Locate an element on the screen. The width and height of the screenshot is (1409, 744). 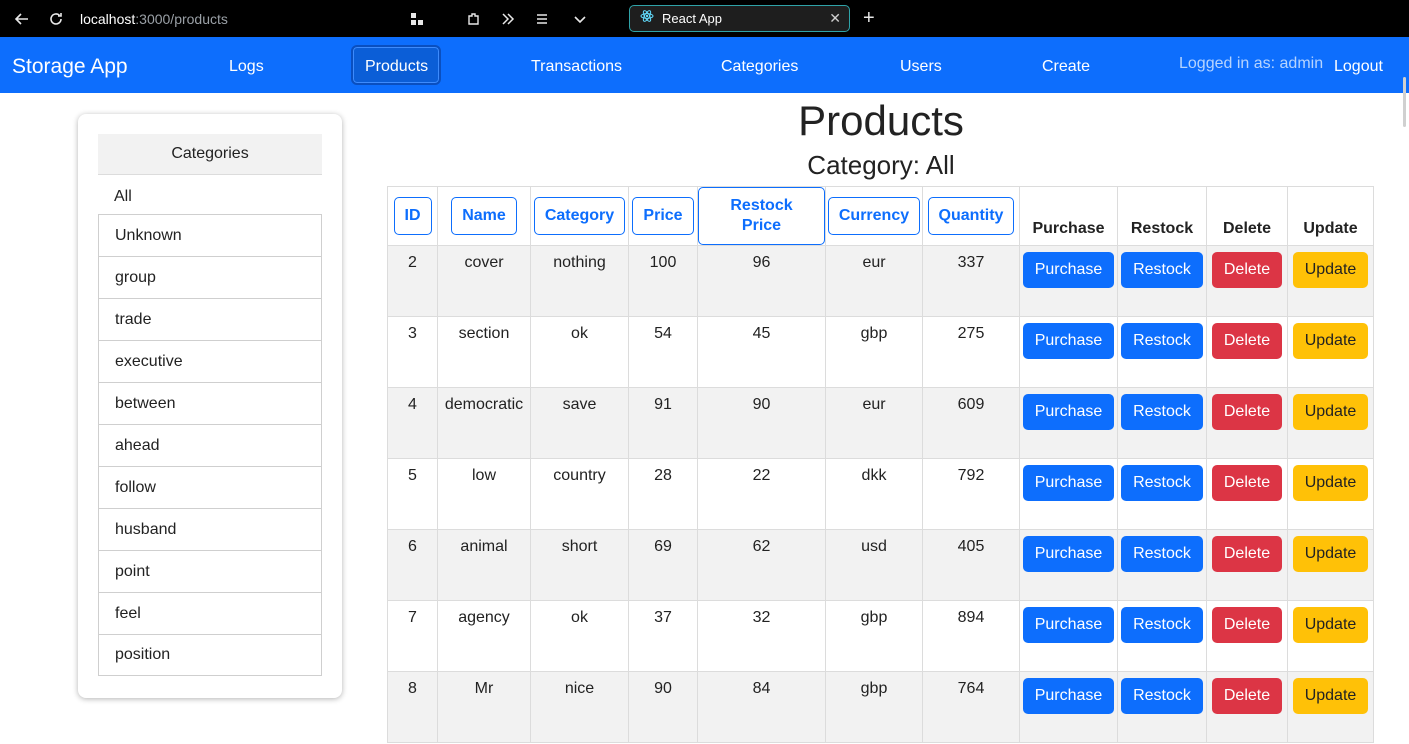
chevron-down-icon is located at coordinates (580, 19).